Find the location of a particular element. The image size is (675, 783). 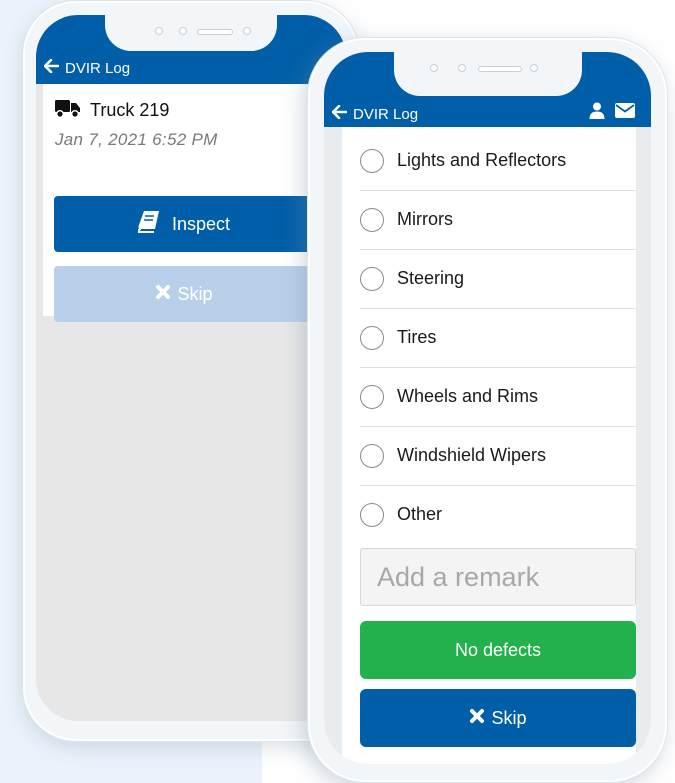

checklist-label: Windshield Wipers is located at coordinates (472, 455).